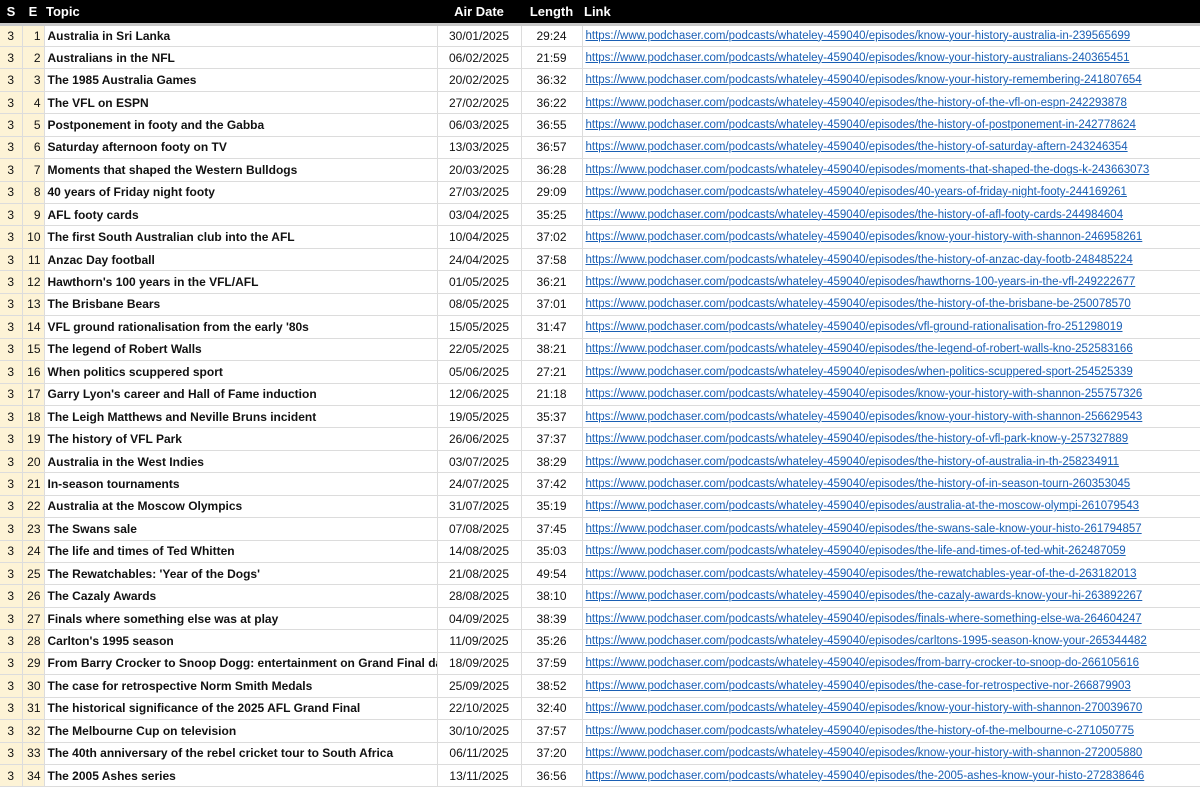 The image size is (1200, 790). What do you see at coordinates (479, 552) in the screenshot?
I see `air-date-cell: 14/08/2025` at bounding box center [479, 552].